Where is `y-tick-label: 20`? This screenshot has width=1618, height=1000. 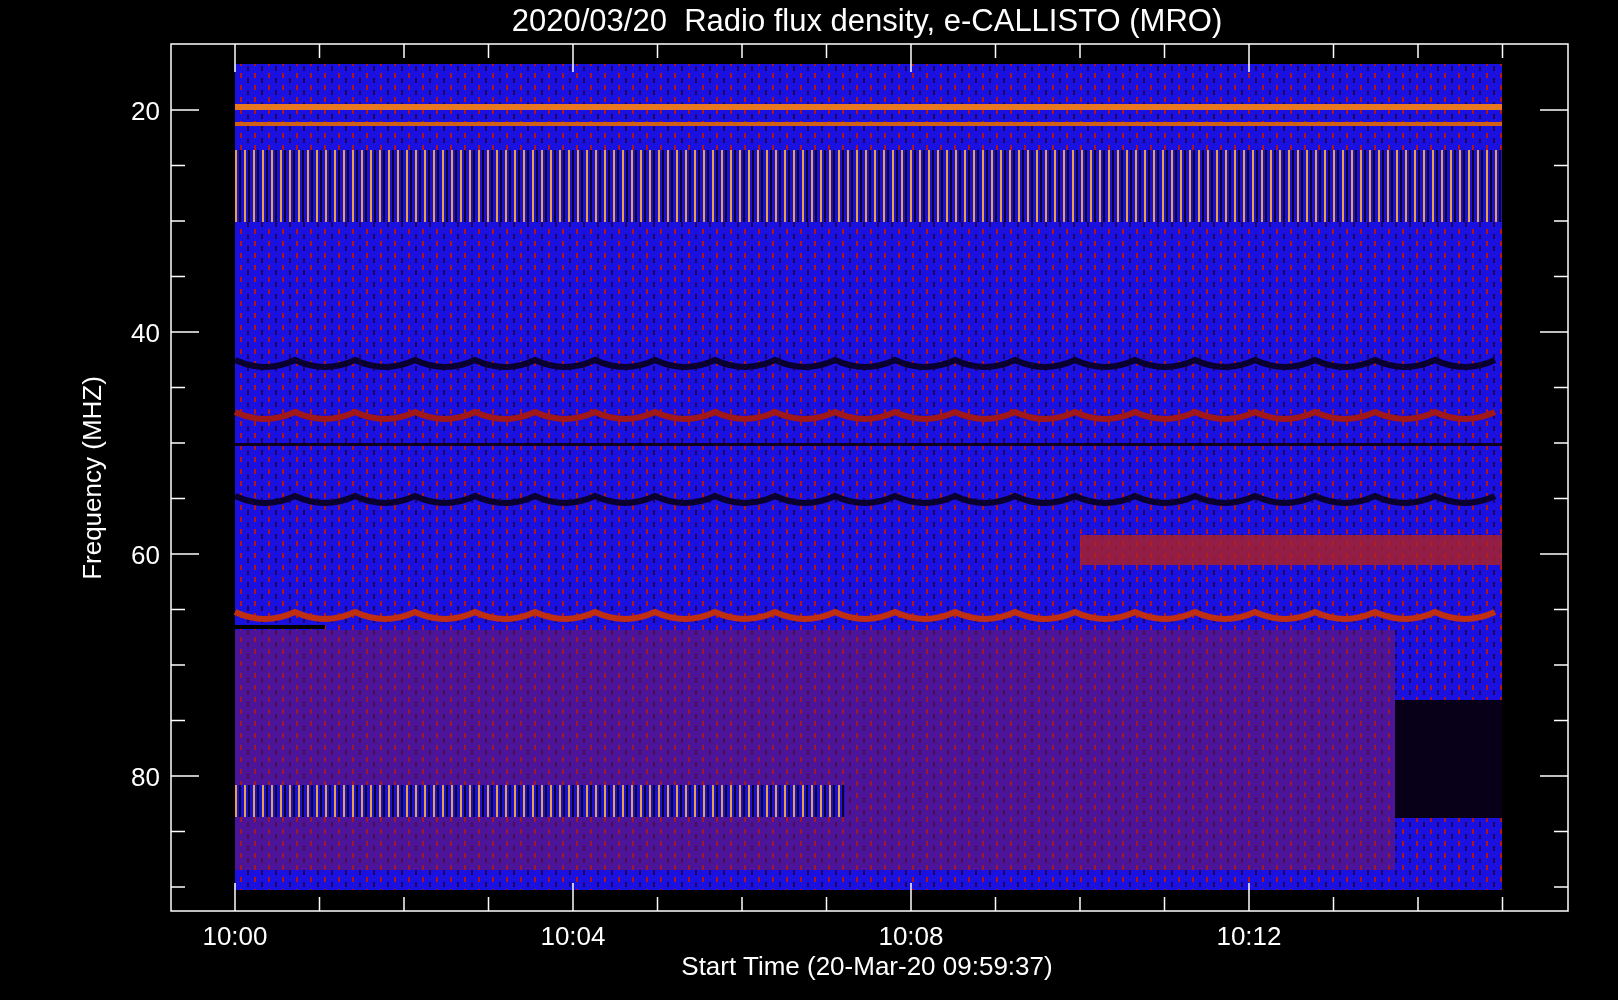 y-tick-label: 20 is located at coordinates (145, 111).